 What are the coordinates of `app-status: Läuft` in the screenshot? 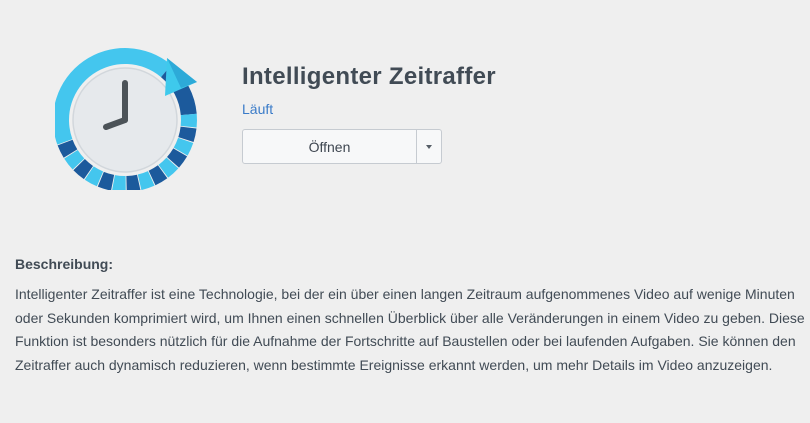 It's located at (258, 109).